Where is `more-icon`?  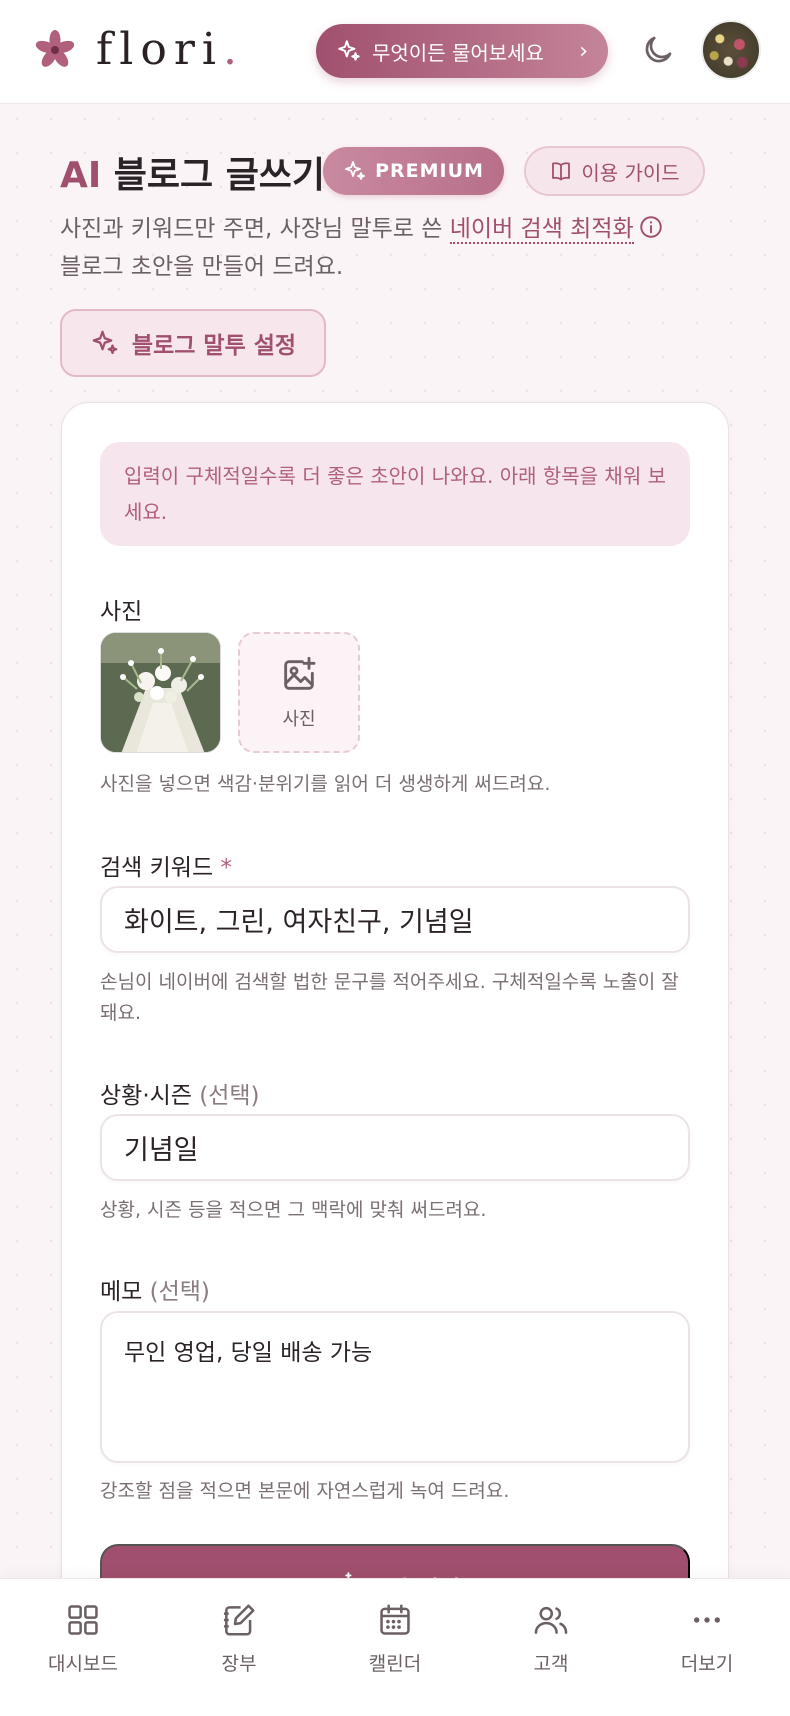
more-icon is located at coordinates (707, 1620).